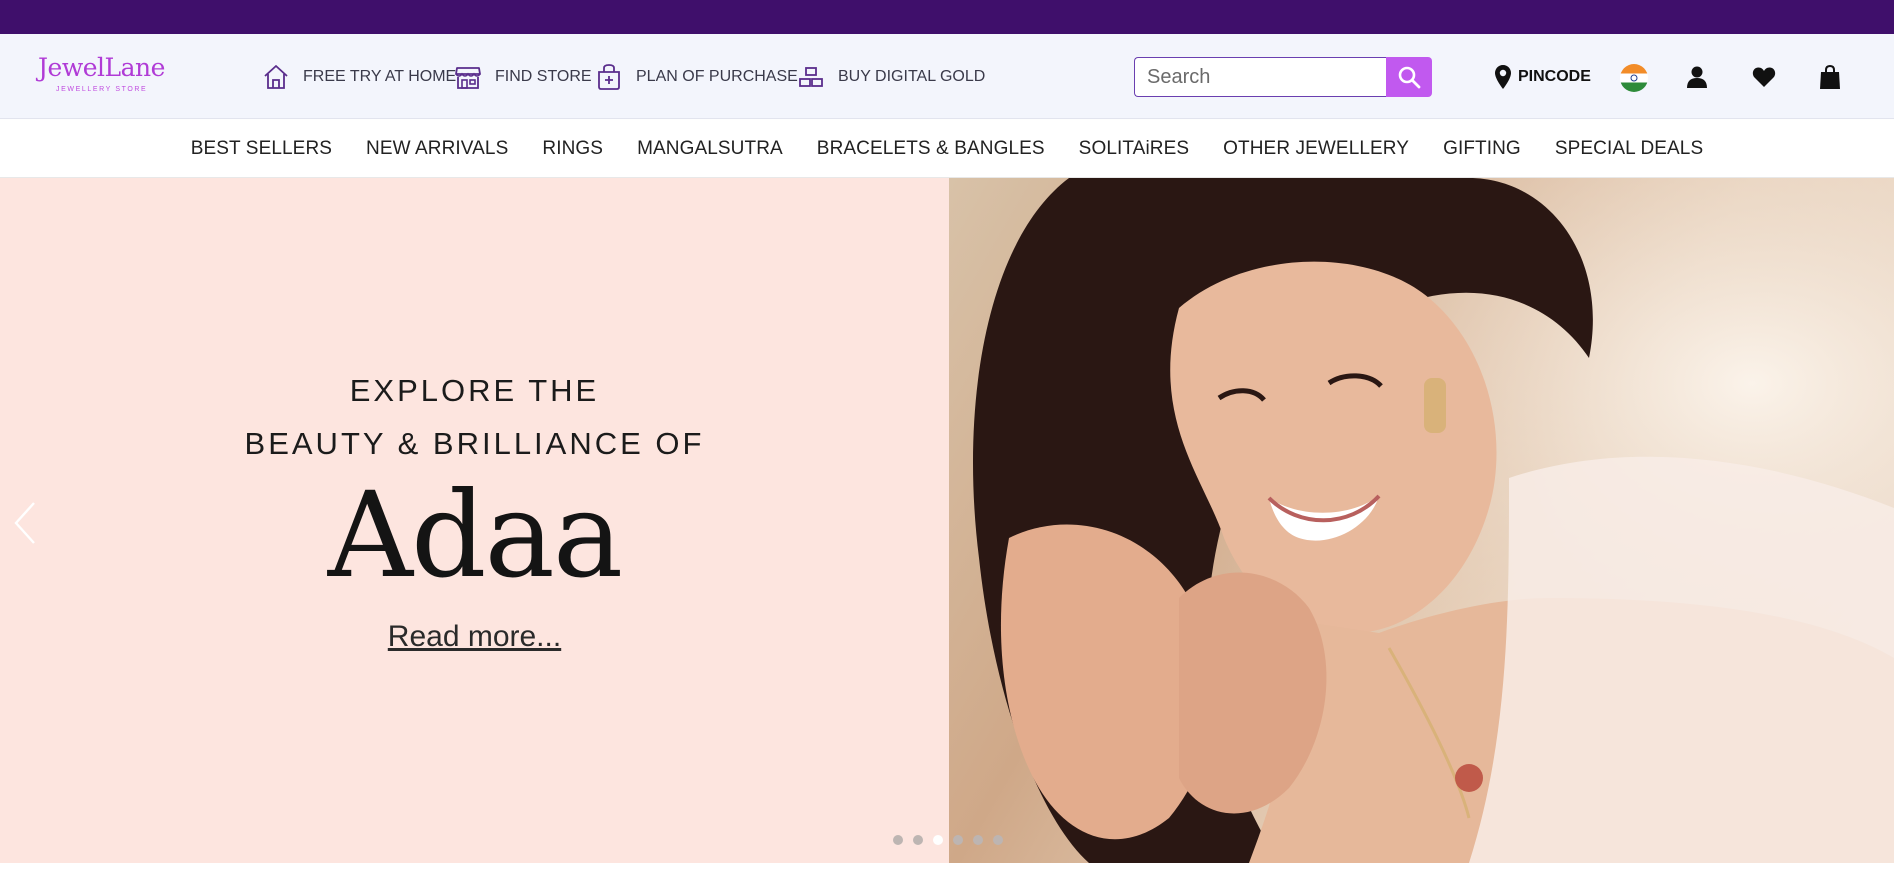 This screenshot has height=886, width=1894. What do you see at coordinates (710, 149) in the screenshot?
I see `nav-item-mangalsutra: MANGALSUTRA` at bounding box center [710, 149].